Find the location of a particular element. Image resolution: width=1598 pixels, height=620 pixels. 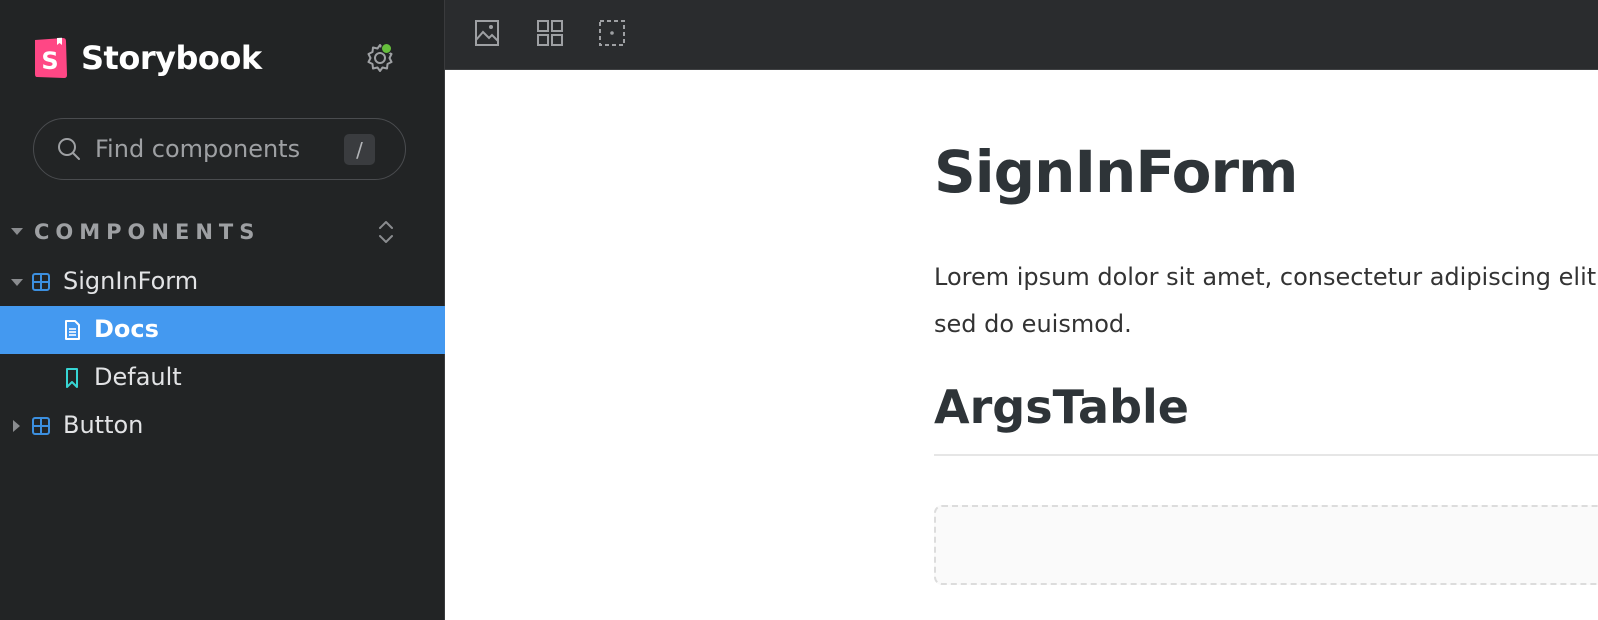

tree-item-label: Docs is located at coordinates (126, 329).